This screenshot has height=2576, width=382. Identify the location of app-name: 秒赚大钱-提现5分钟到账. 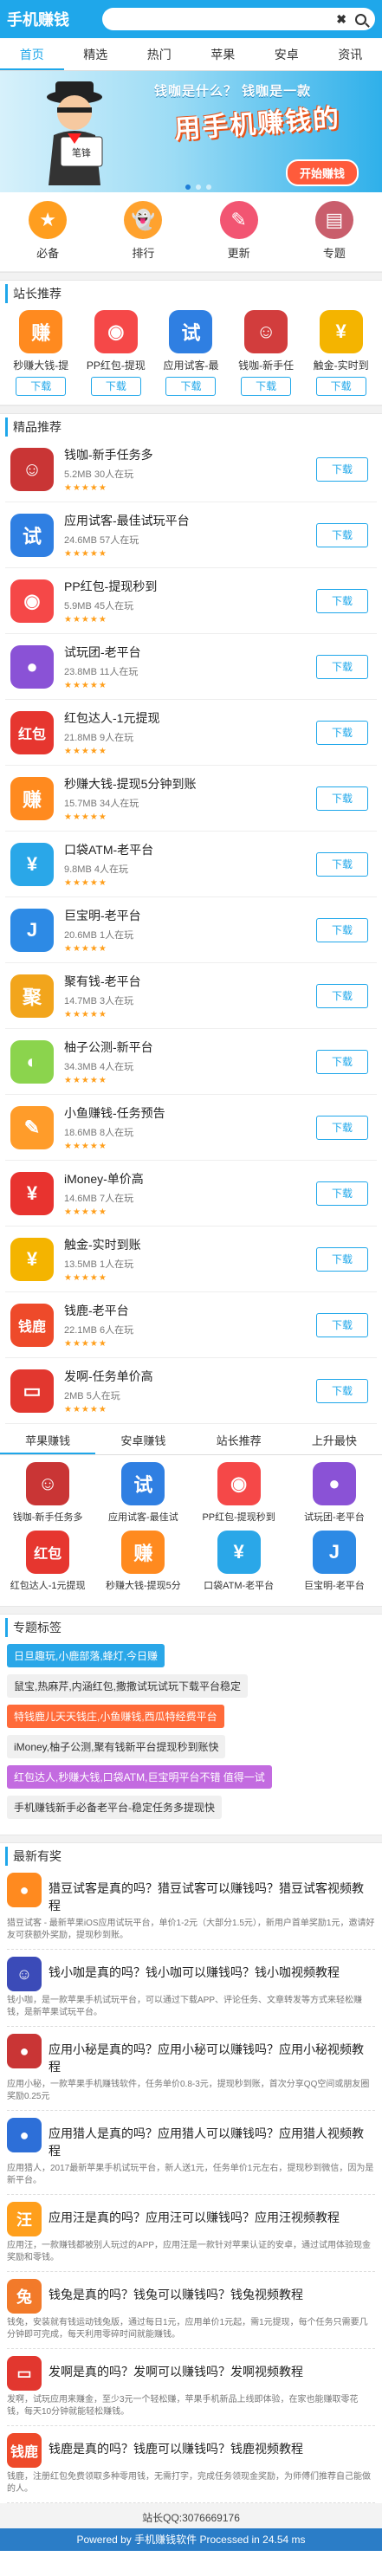
(190, 784).